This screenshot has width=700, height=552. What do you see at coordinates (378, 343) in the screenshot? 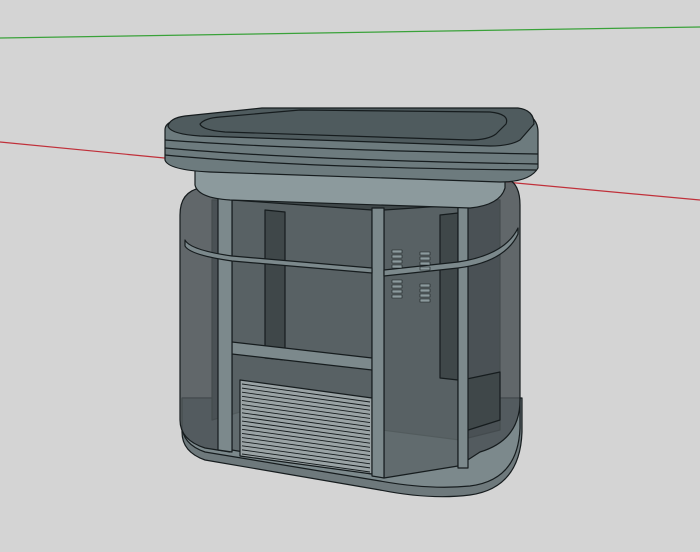
I see `frame-post-center` at bounding box center [378, 343].